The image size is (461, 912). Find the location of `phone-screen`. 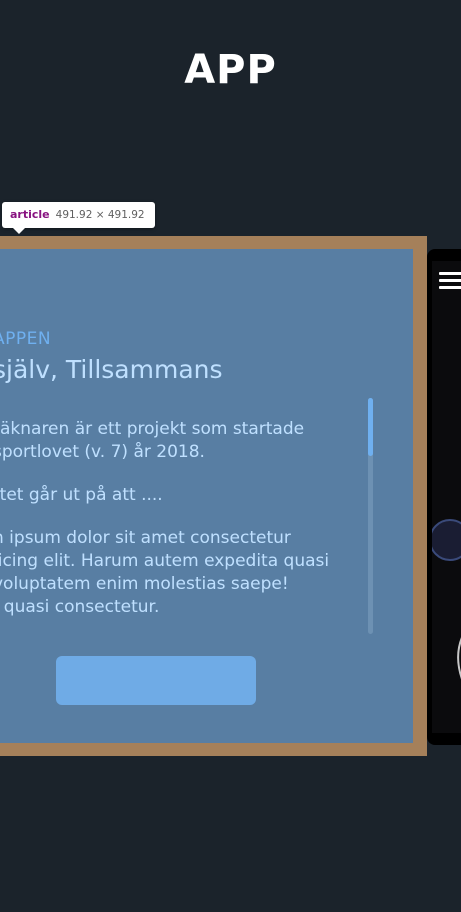

phone-screen is located at coordinates (446, 497).